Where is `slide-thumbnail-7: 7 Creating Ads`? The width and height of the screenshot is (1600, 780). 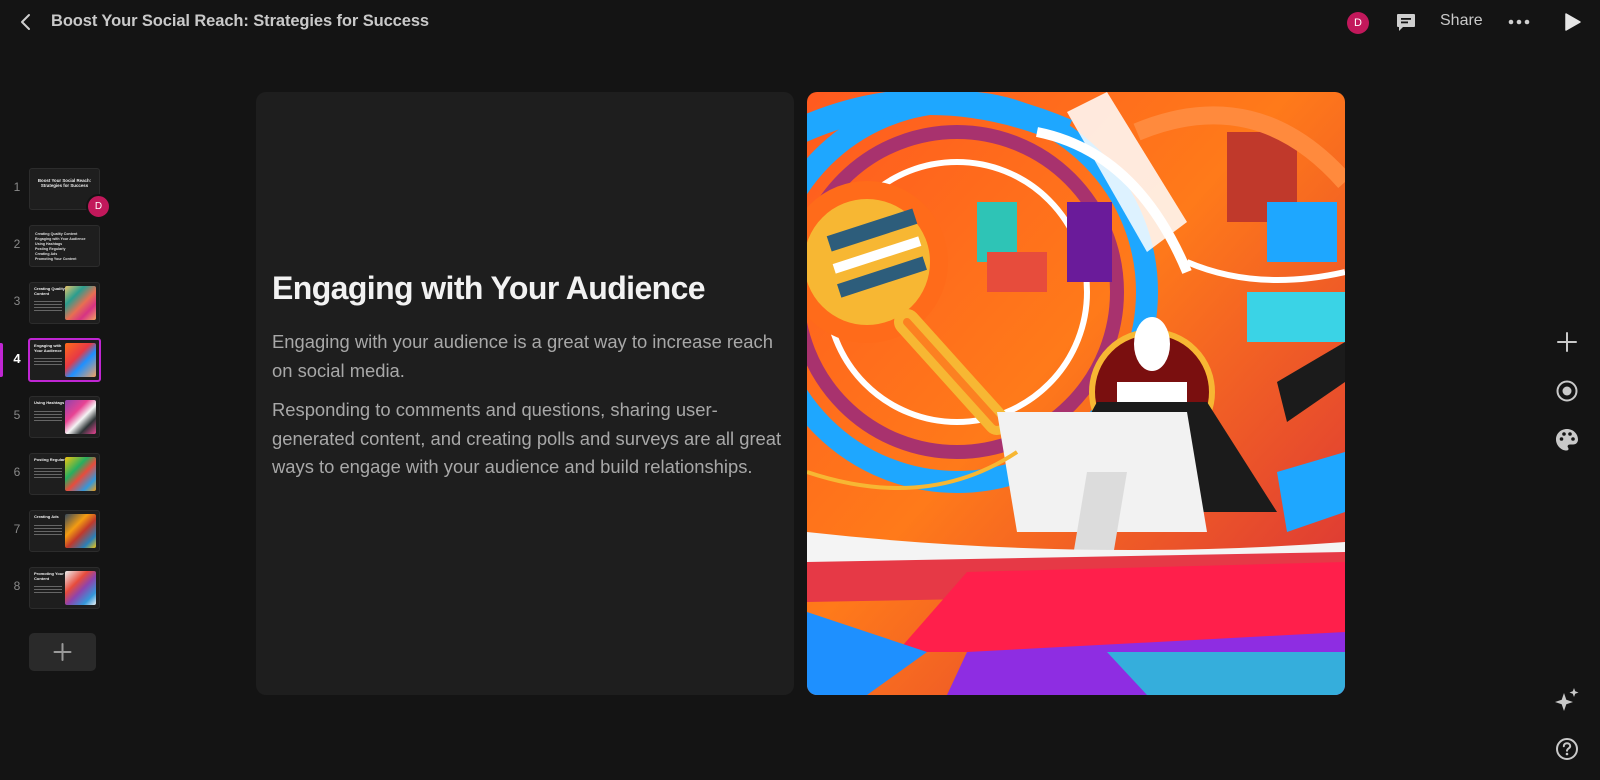 slide-thumbnail-7: 7 Creating Ads is located at coordinates (55, 531).